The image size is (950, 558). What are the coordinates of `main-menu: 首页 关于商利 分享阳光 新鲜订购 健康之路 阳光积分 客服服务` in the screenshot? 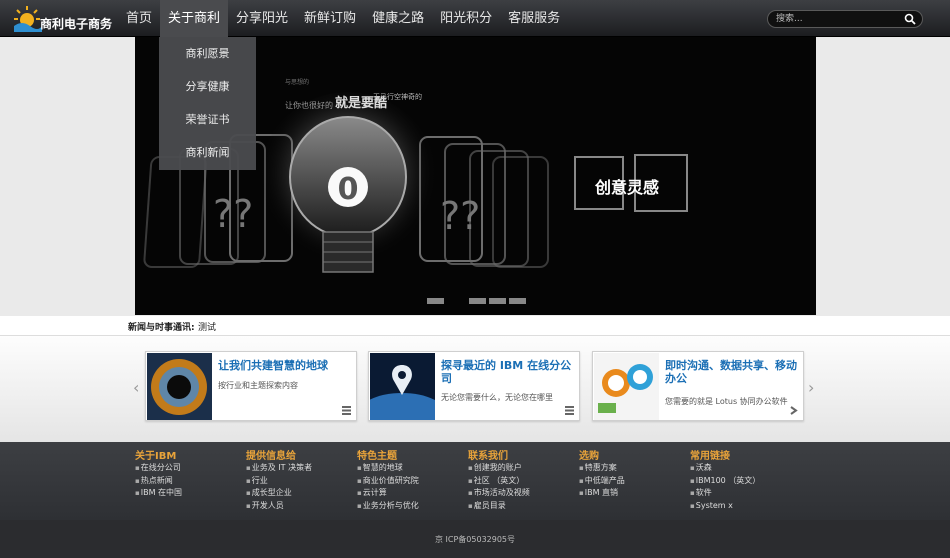 It's located at (343, 18).